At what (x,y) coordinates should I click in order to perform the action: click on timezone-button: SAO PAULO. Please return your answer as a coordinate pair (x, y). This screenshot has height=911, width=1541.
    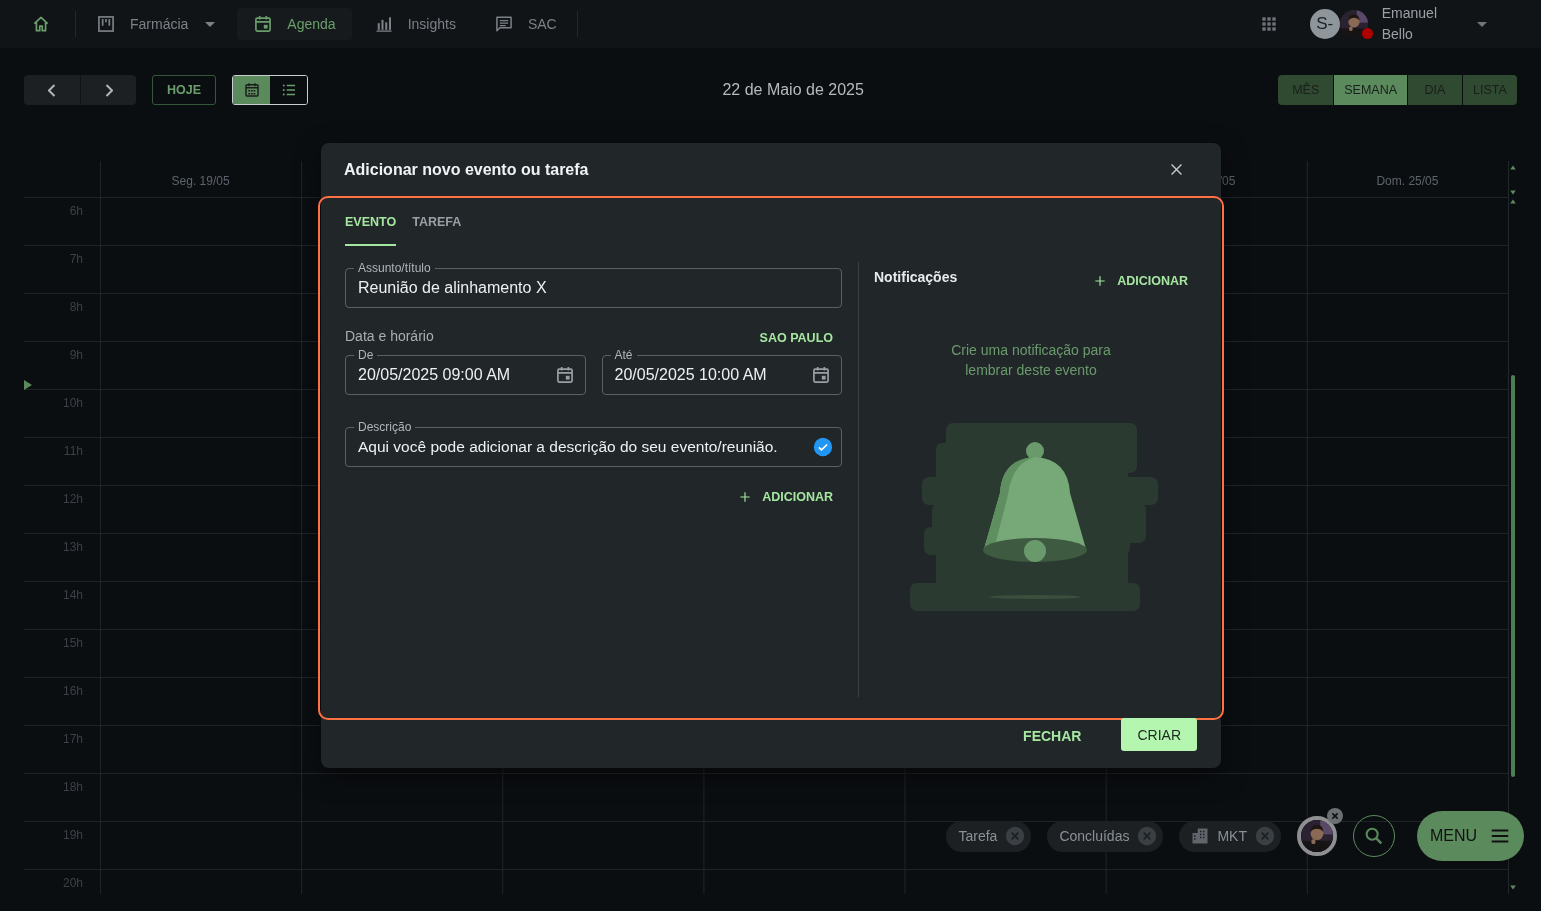
    Looking at the image, I should click on (796, 338).